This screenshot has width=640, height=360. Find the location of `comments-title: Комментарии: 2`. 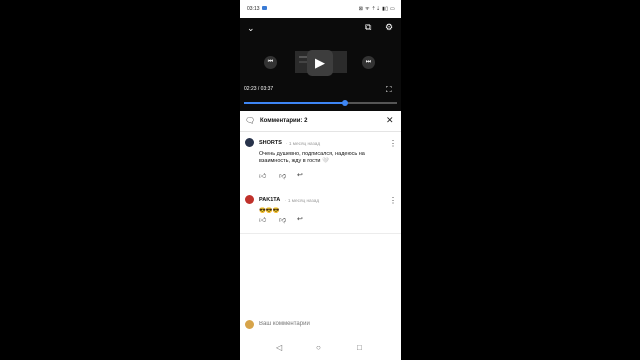

comments-title: Комментарии: 2 is located at coordinates (284, 121).